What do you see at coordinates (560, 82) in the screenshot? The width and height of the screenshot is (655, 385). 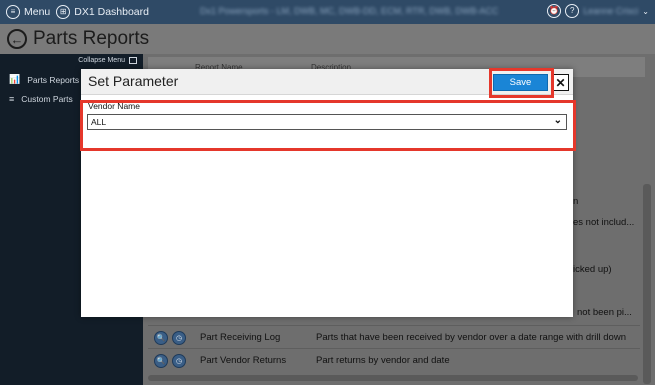 I see `close-icon: ✕` at bounding box center [560, 82].